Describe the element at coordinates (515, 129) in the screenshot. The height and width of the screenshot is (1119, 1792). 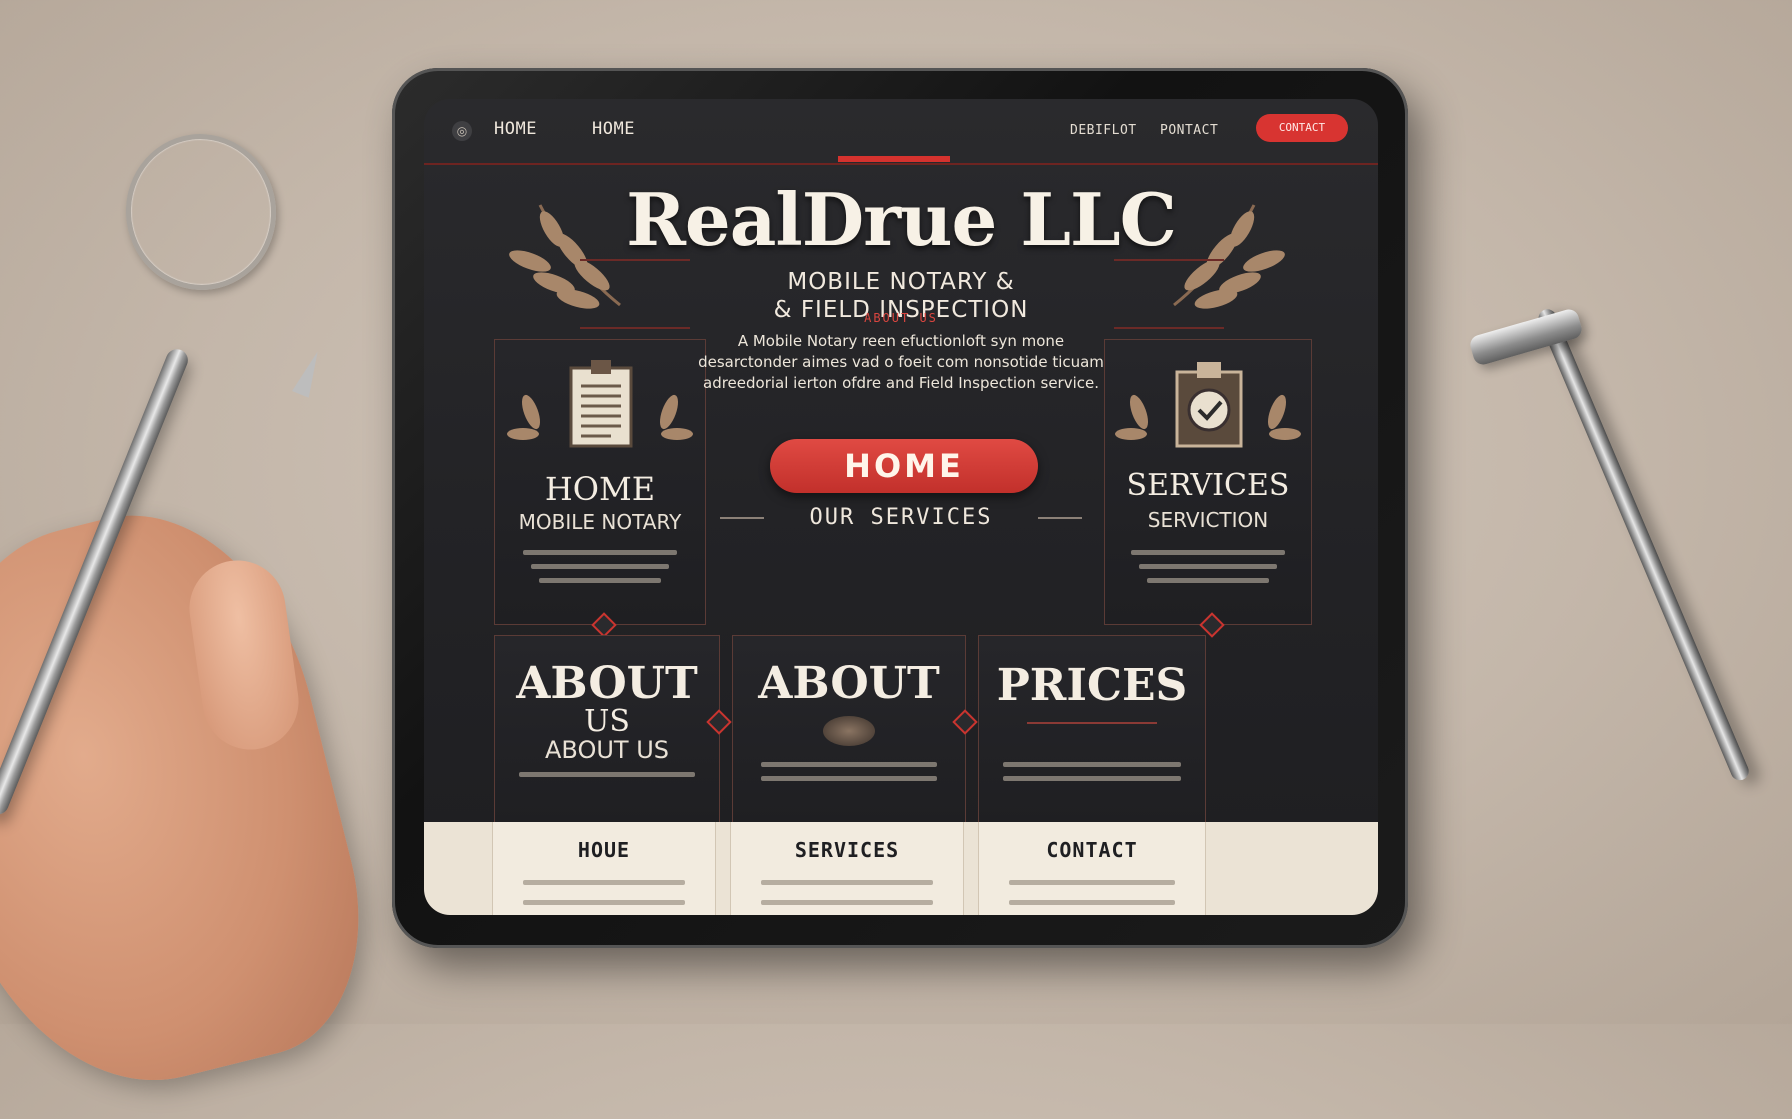
I see `nav-link-home: HOME` at that location.